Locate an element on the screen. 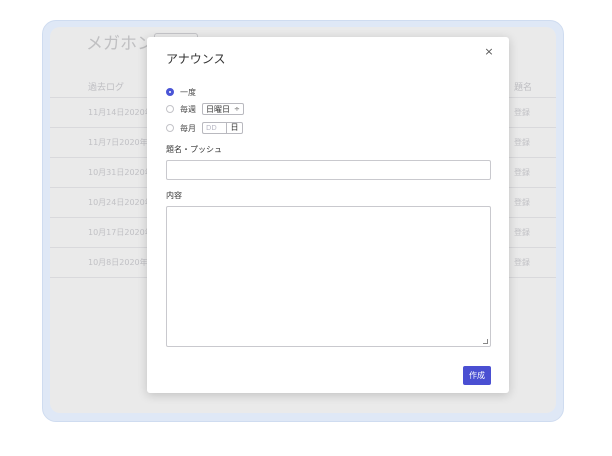  weekday-select: 日曜日 ÷ is located at coordinates (223, 109).